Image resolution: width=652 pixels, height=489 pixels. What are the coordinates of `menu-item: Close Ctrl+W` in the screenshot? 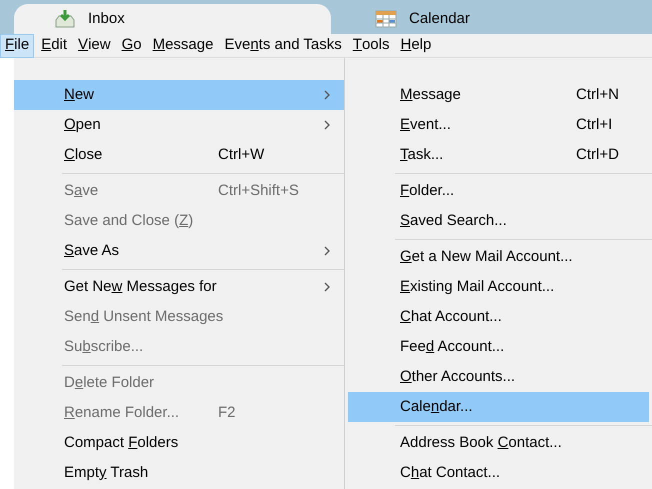 It's located at (179, 155).